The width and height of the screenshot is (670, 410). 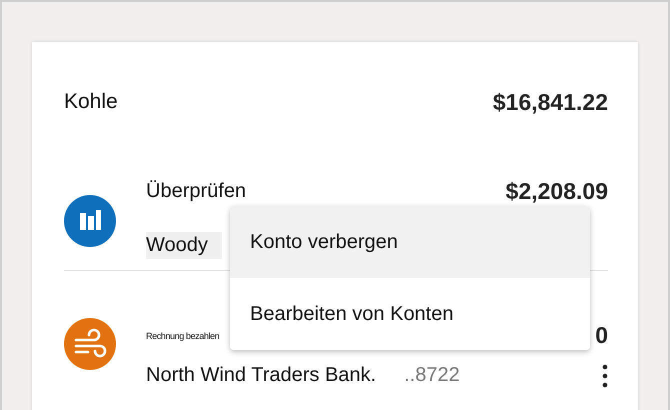 I want to click on account-amount: $2,208.09, so click(x=557, y=191).